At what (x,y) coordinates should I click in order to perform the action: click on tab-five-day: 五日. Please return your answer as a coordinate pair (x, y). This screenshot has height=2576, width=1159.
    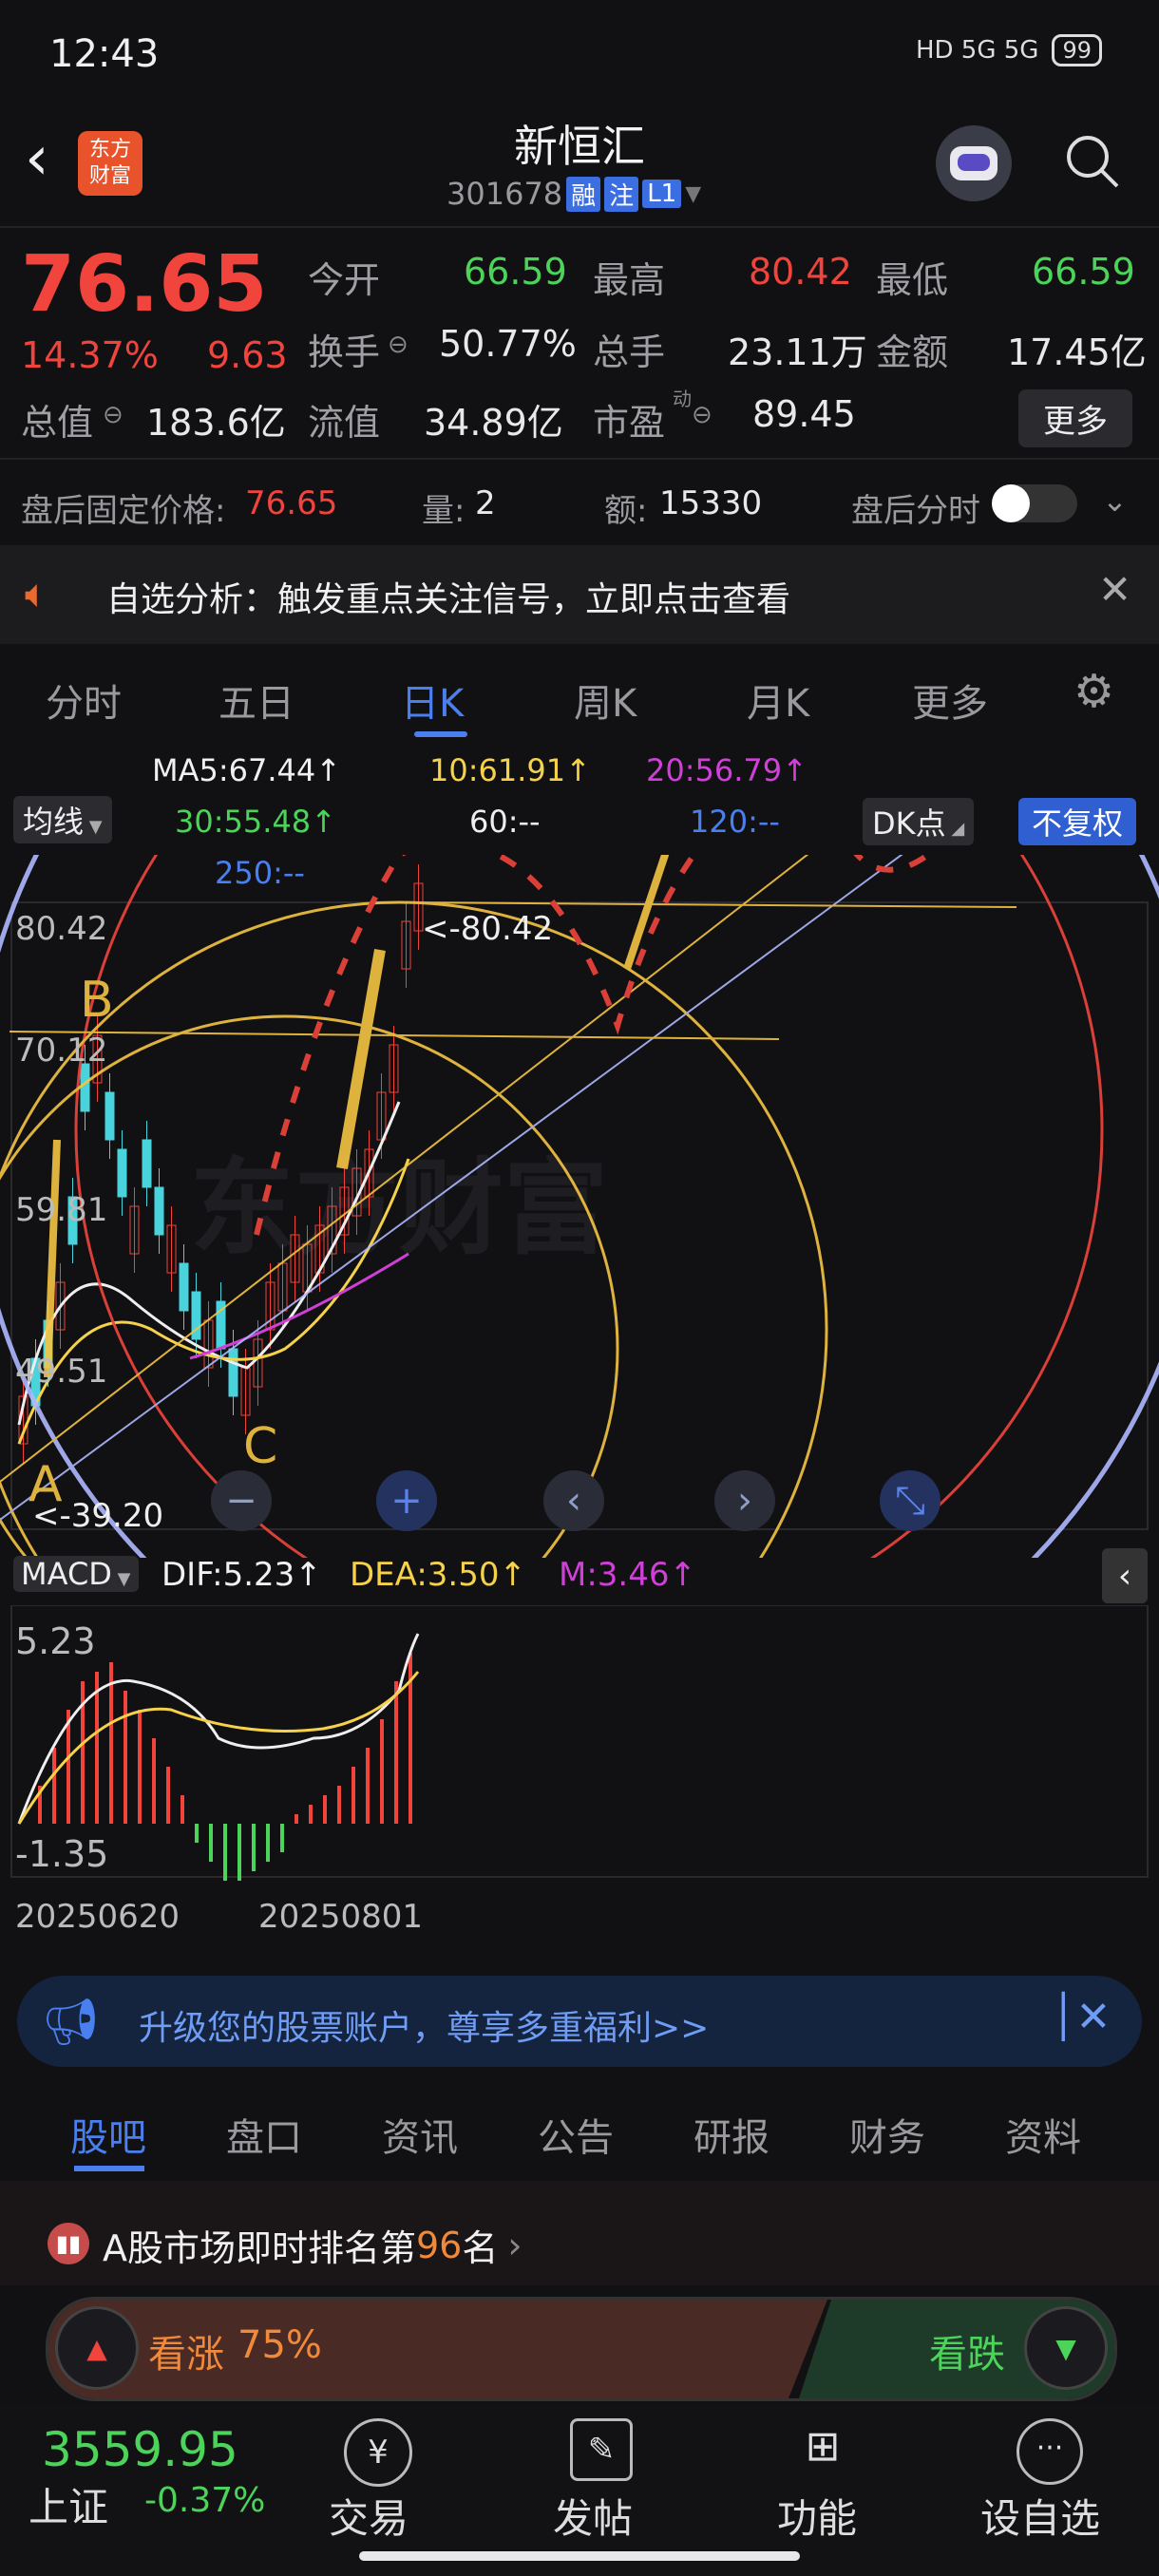
    Looking at the image, I should click on (256, 700).